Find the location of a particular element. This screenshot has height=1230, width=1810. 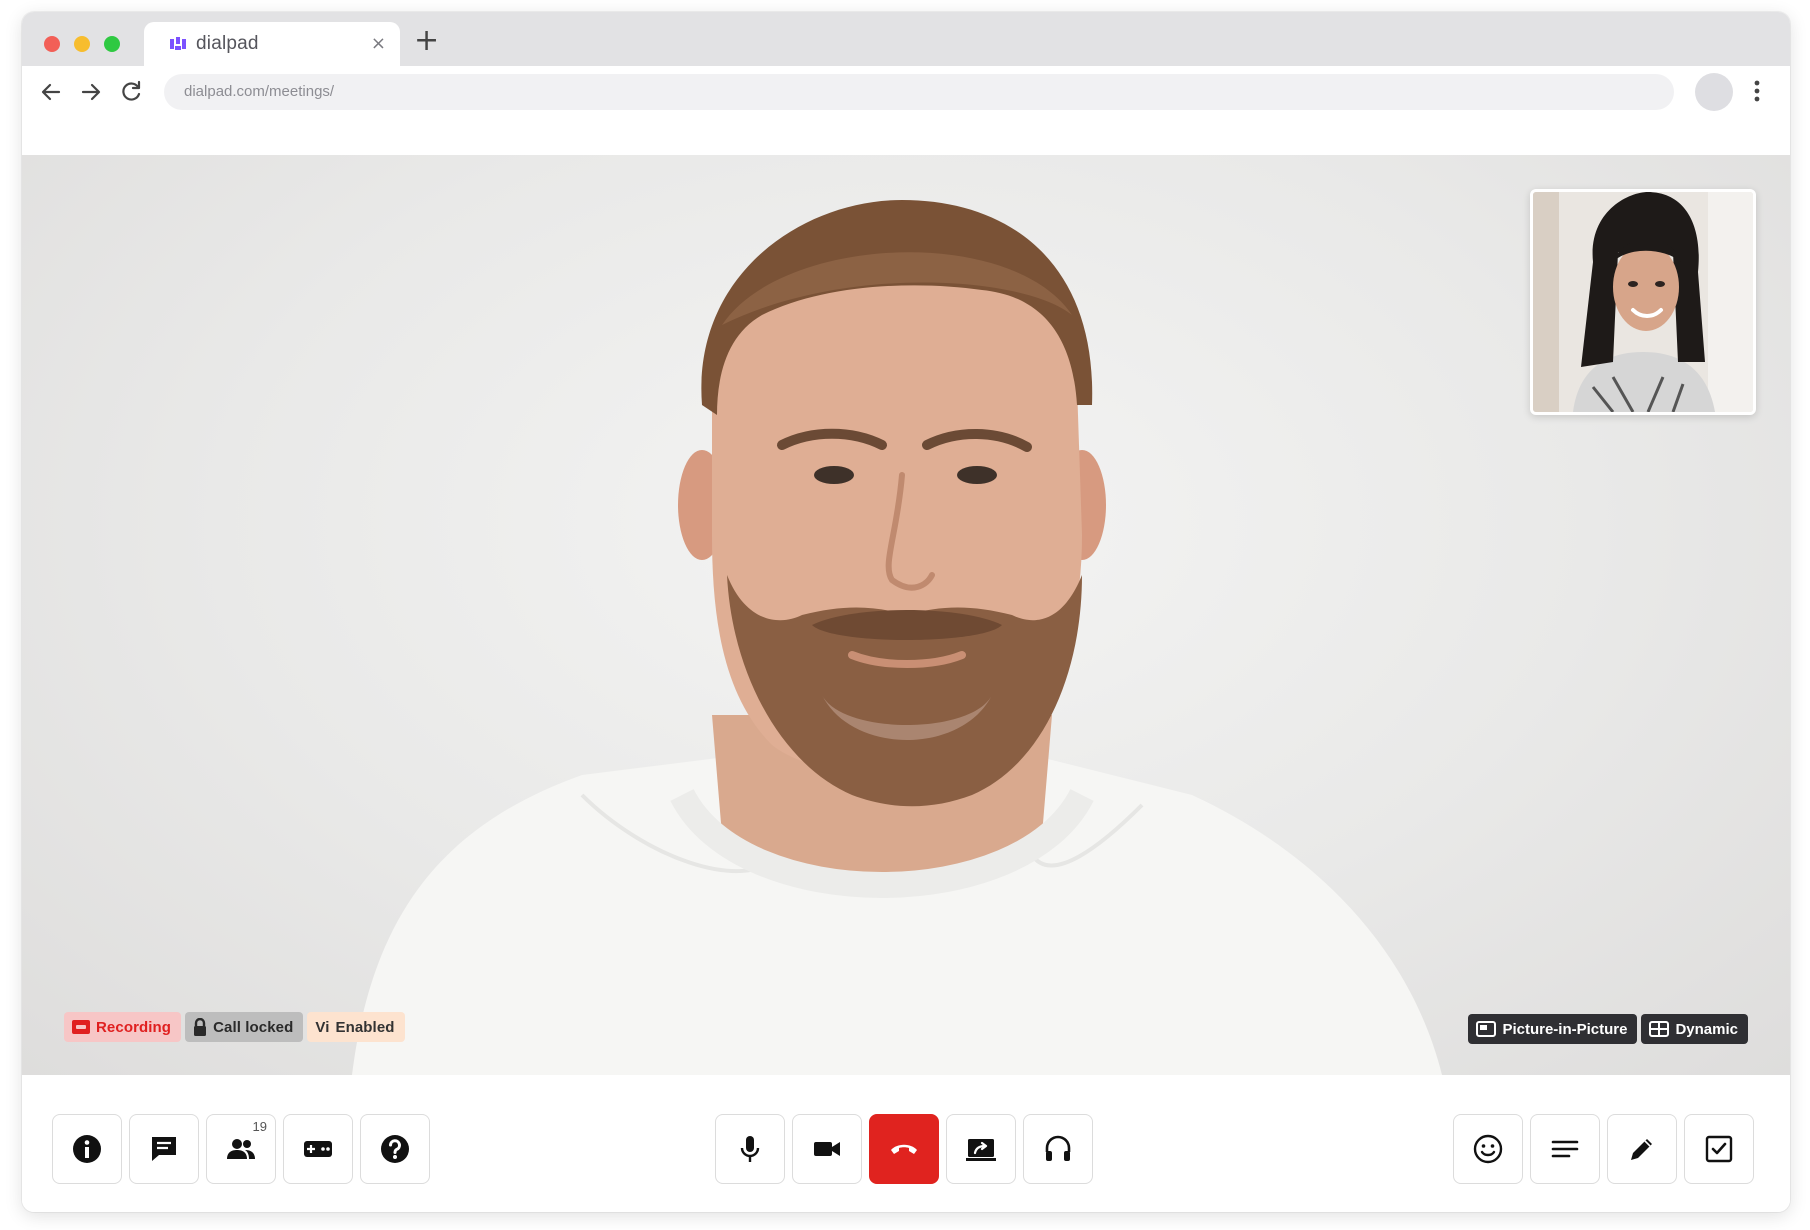

picture-in-picture-video is located at coordinates (1643, 302).